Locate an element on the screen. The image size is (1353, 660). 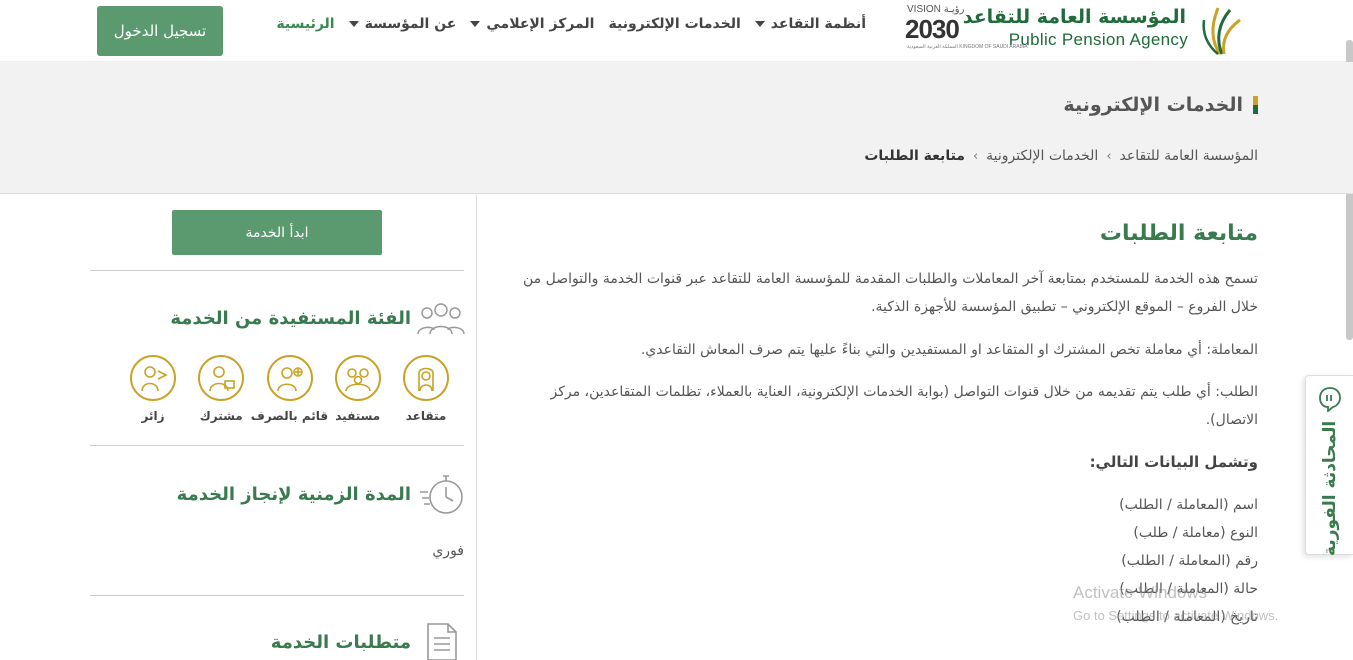
vision-year: 2030 is located at coordinates (932, 29).